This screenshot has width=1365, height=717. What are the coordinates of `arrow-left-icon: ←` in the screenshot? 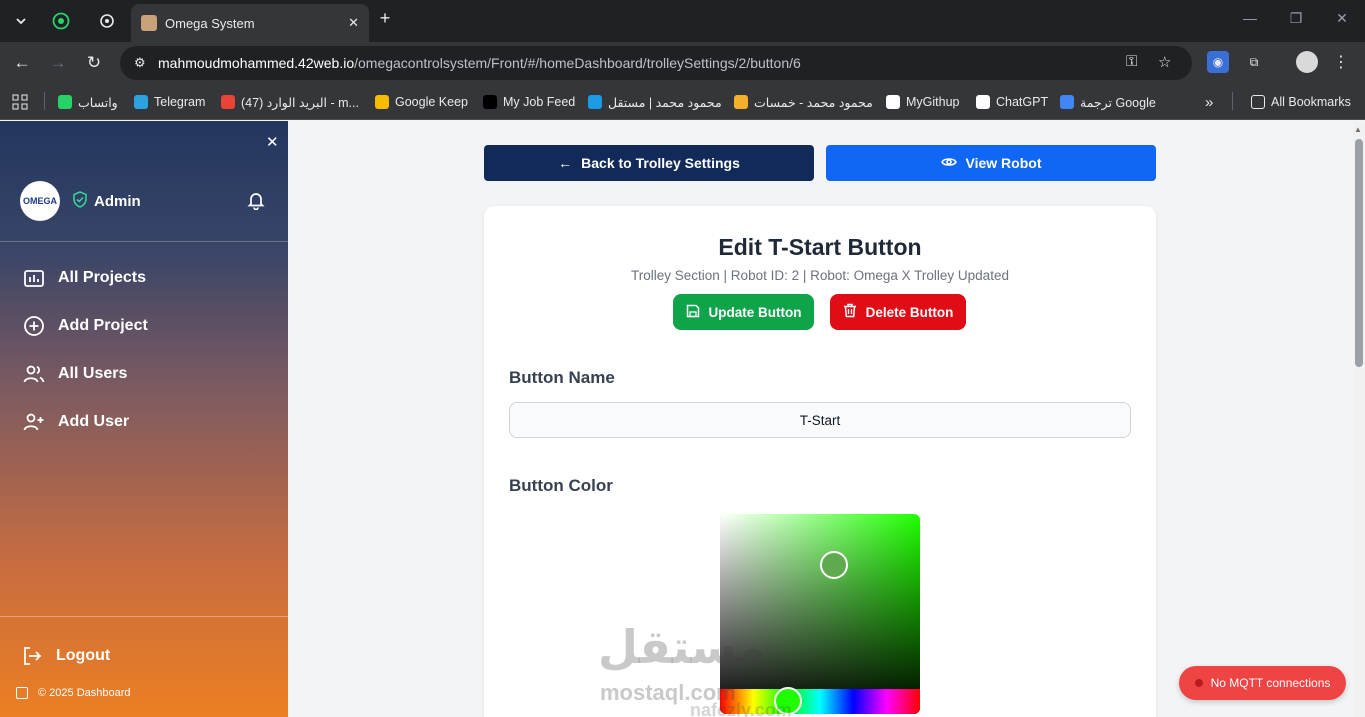 It's located at (565, 163).